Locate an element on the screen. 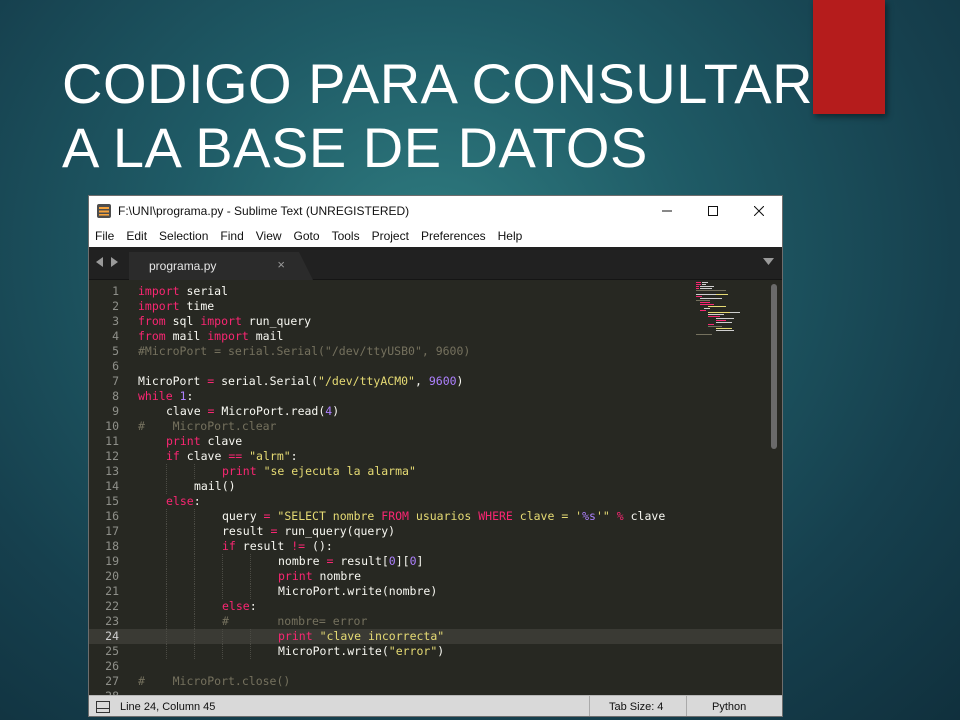 The height and width of the screenshot is (720, 960). code-line: 9 clave = MicroPort.read(4) is located at coordinates (435, 411).